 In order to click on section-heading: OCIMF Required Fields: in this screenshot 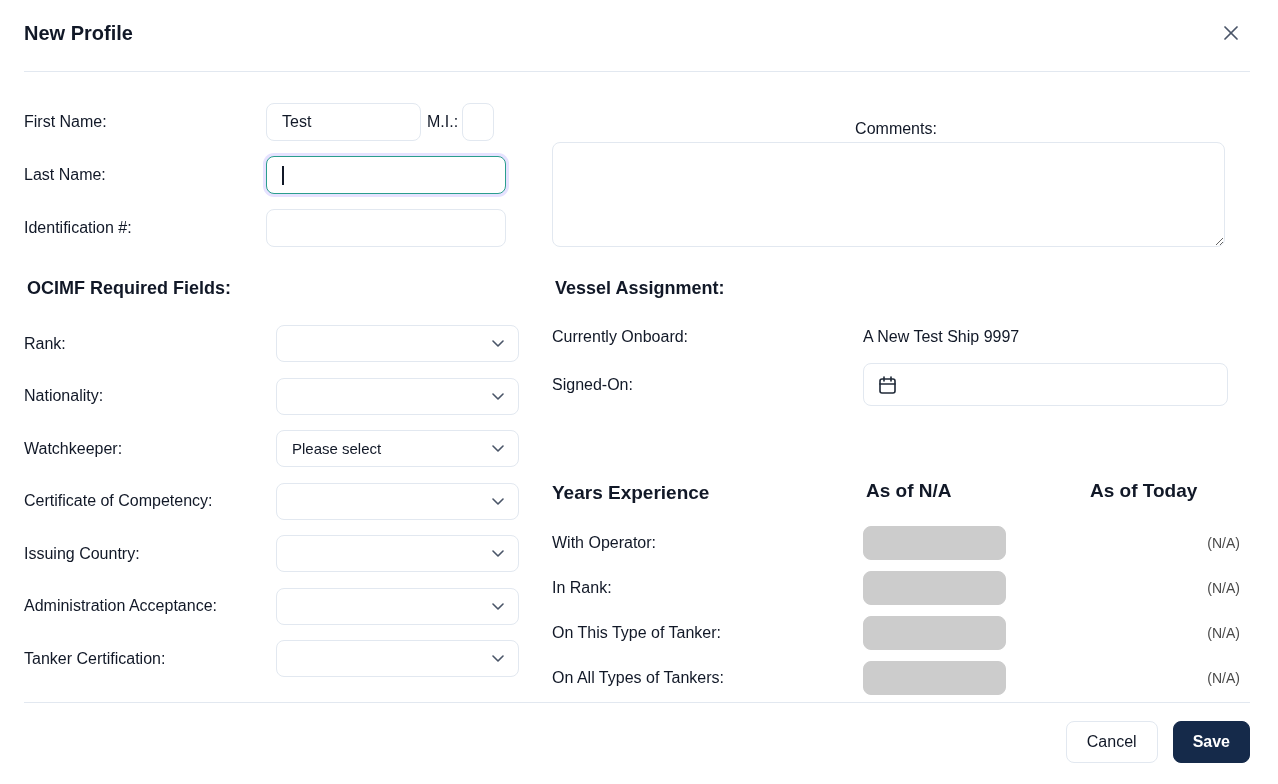, I will do `click(128, 288)`.